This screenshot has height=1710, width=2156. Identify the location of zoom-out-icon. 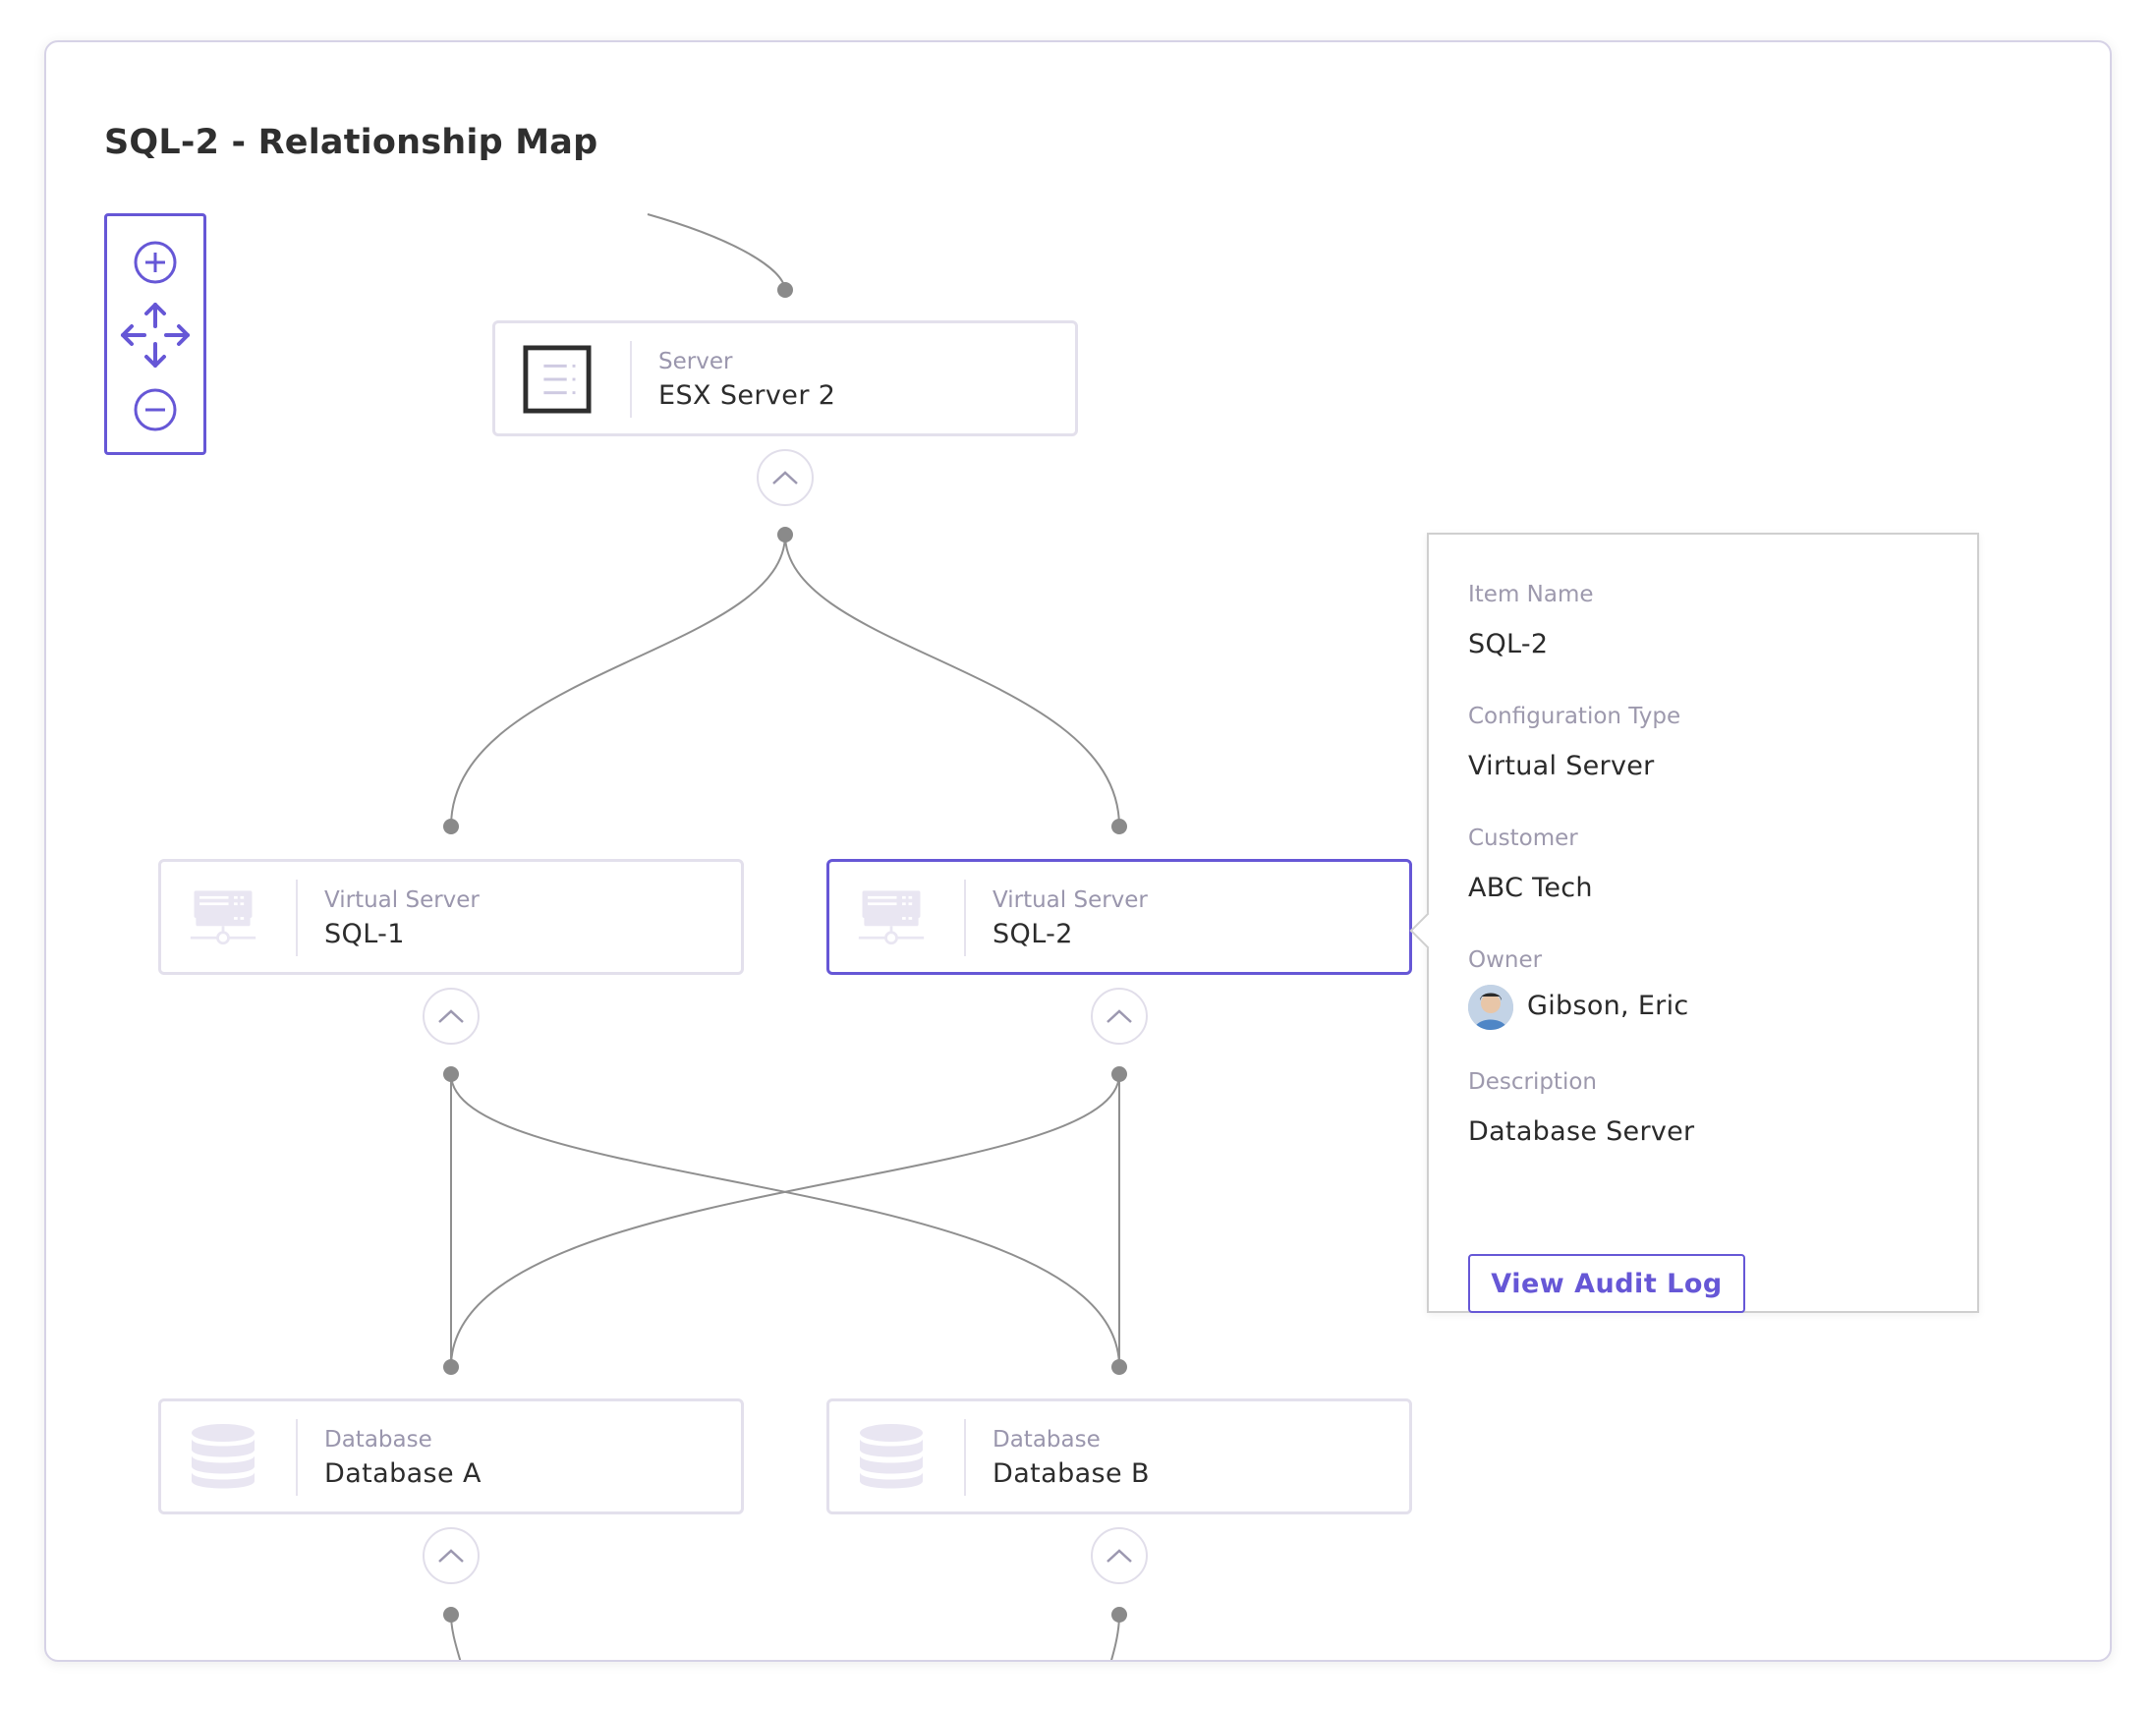
(155, 410).